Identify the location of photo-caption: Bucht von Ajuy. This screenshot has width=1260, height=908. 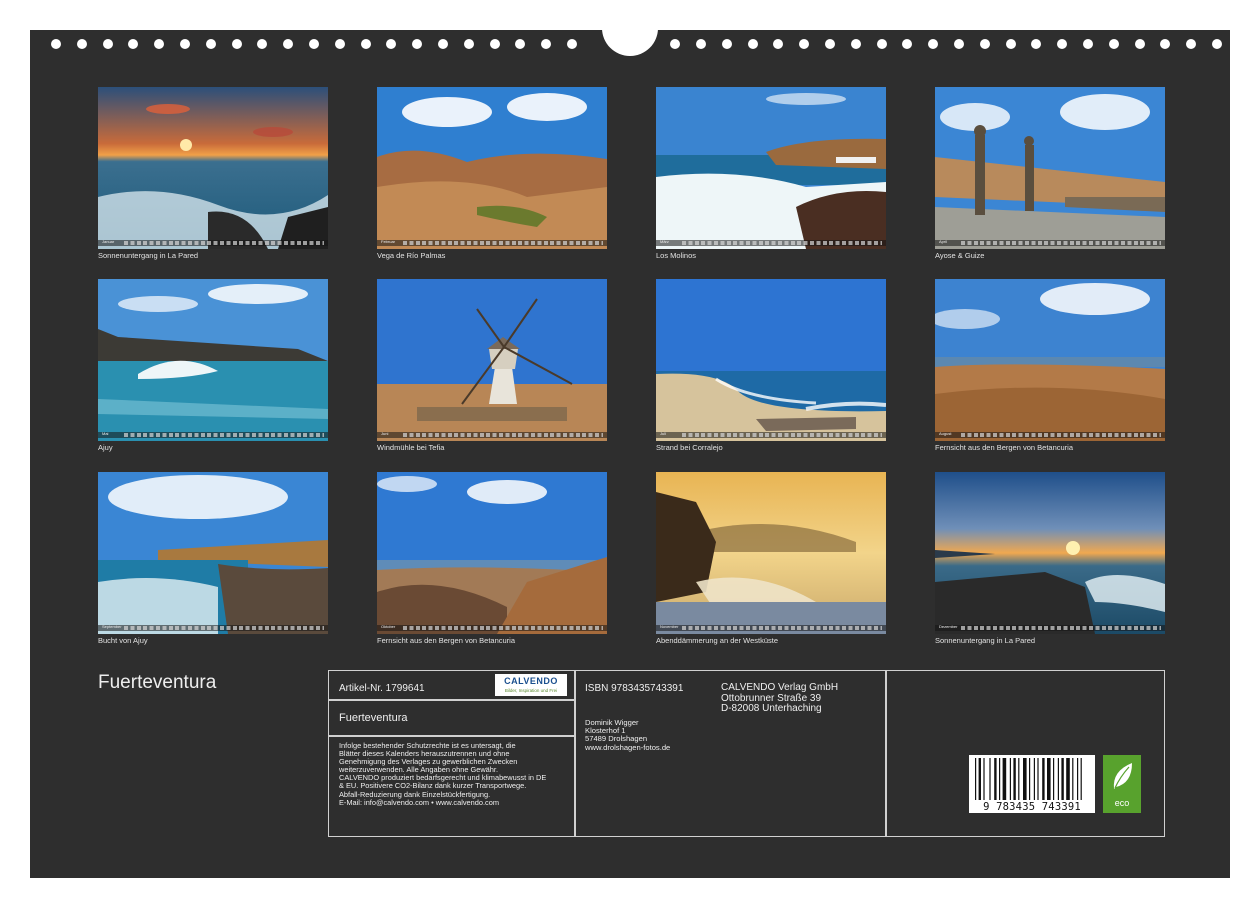
(213, 640).